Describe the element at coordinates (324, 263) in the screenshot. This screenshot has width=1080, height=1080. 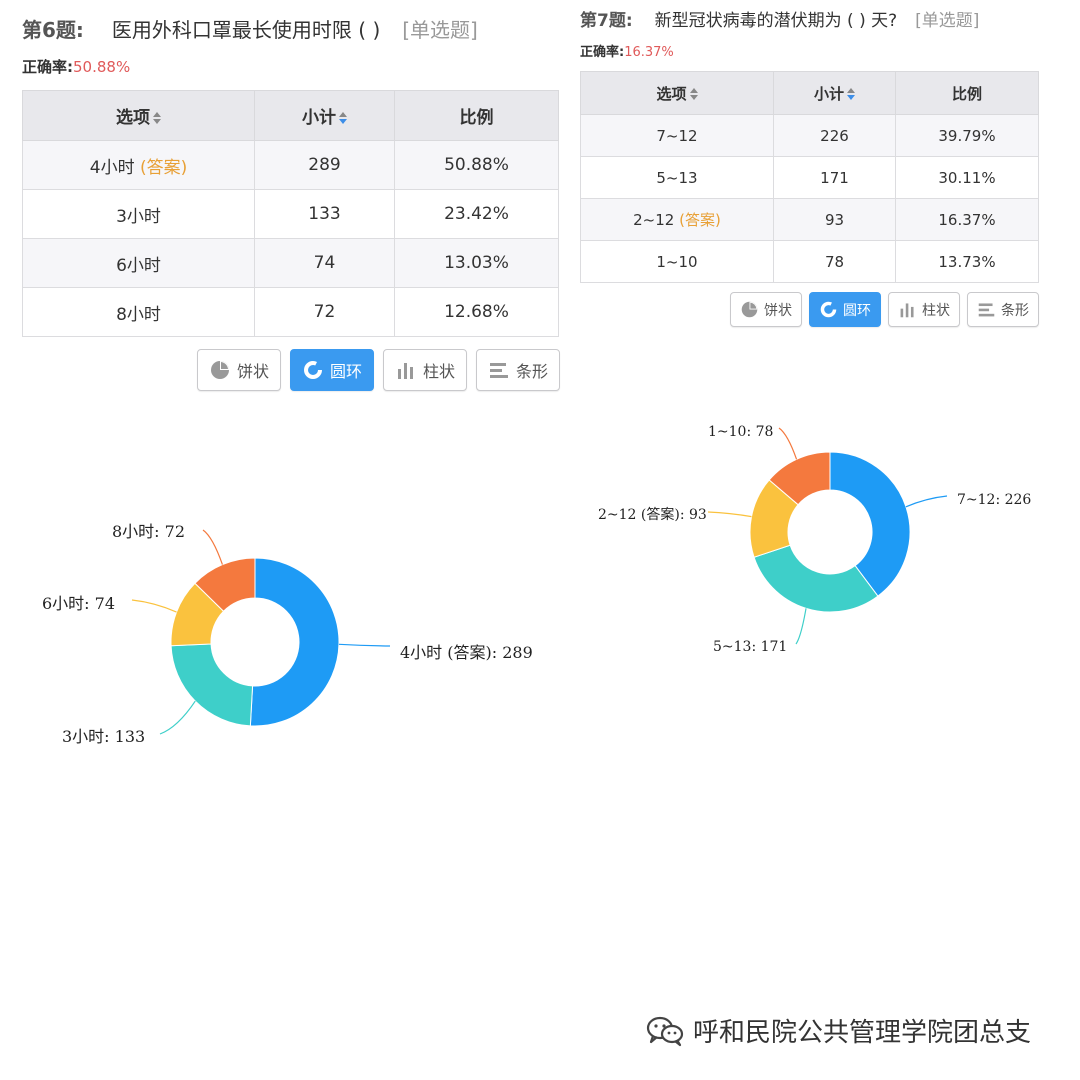
I see `count-cell: 74` at that location.